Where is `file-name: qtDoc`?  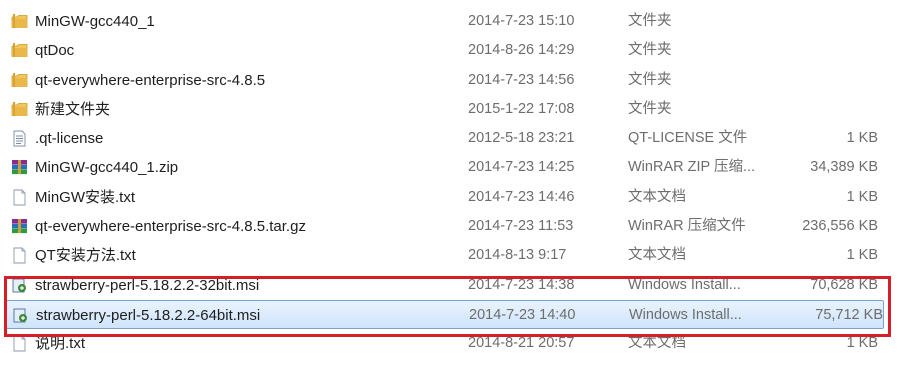 file-name: qtDoc is located at coordinates (55, 51).